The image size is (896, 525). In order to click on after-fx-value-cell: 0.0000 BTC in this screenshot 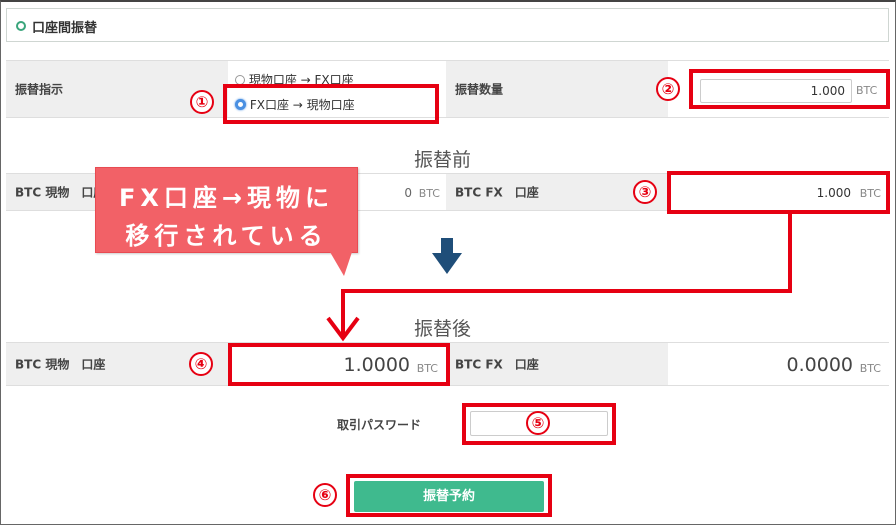, I will do `click(778, 364)`.